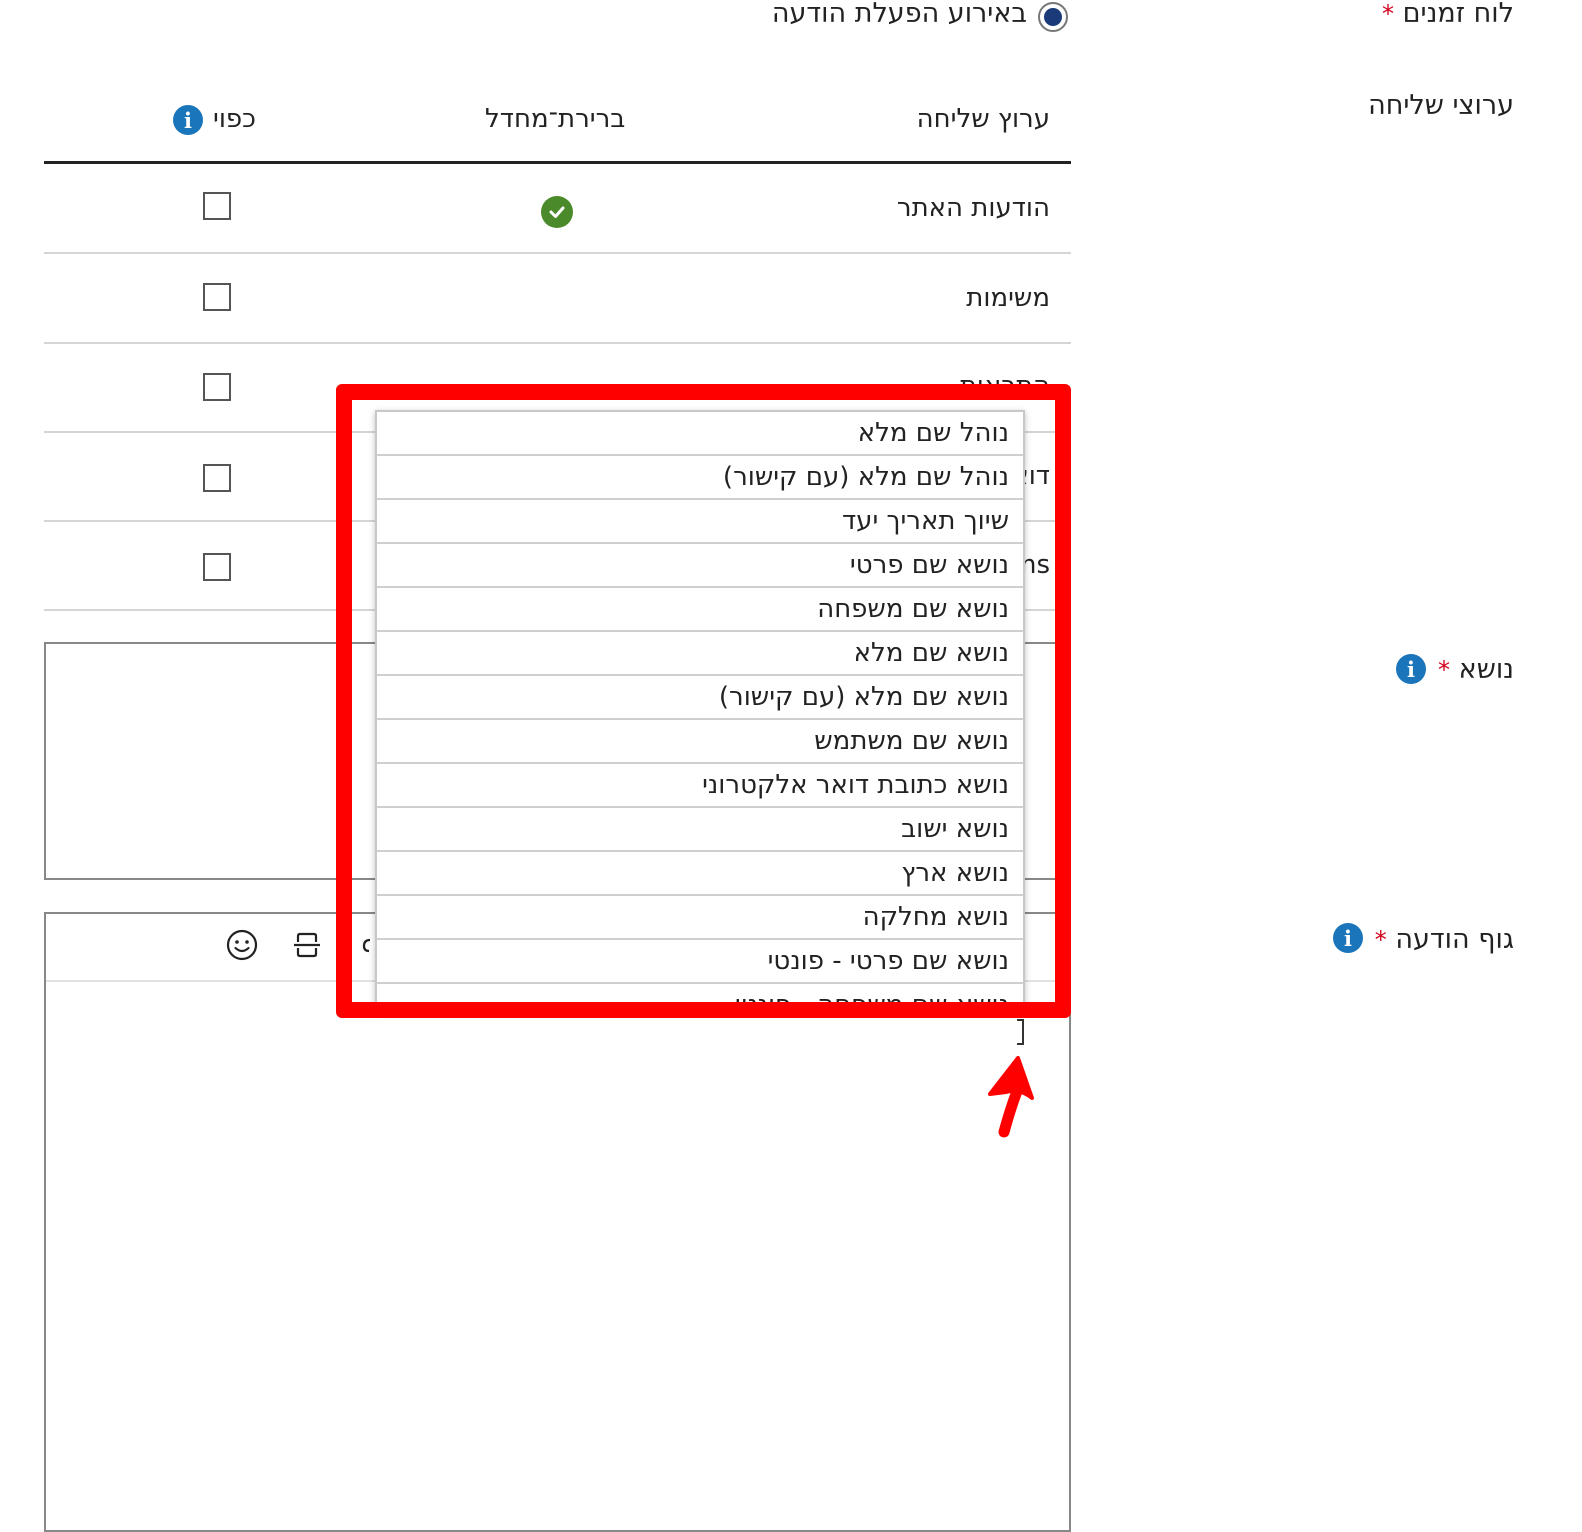  I want to click on trigger-event-radio, so click(1053, 17).